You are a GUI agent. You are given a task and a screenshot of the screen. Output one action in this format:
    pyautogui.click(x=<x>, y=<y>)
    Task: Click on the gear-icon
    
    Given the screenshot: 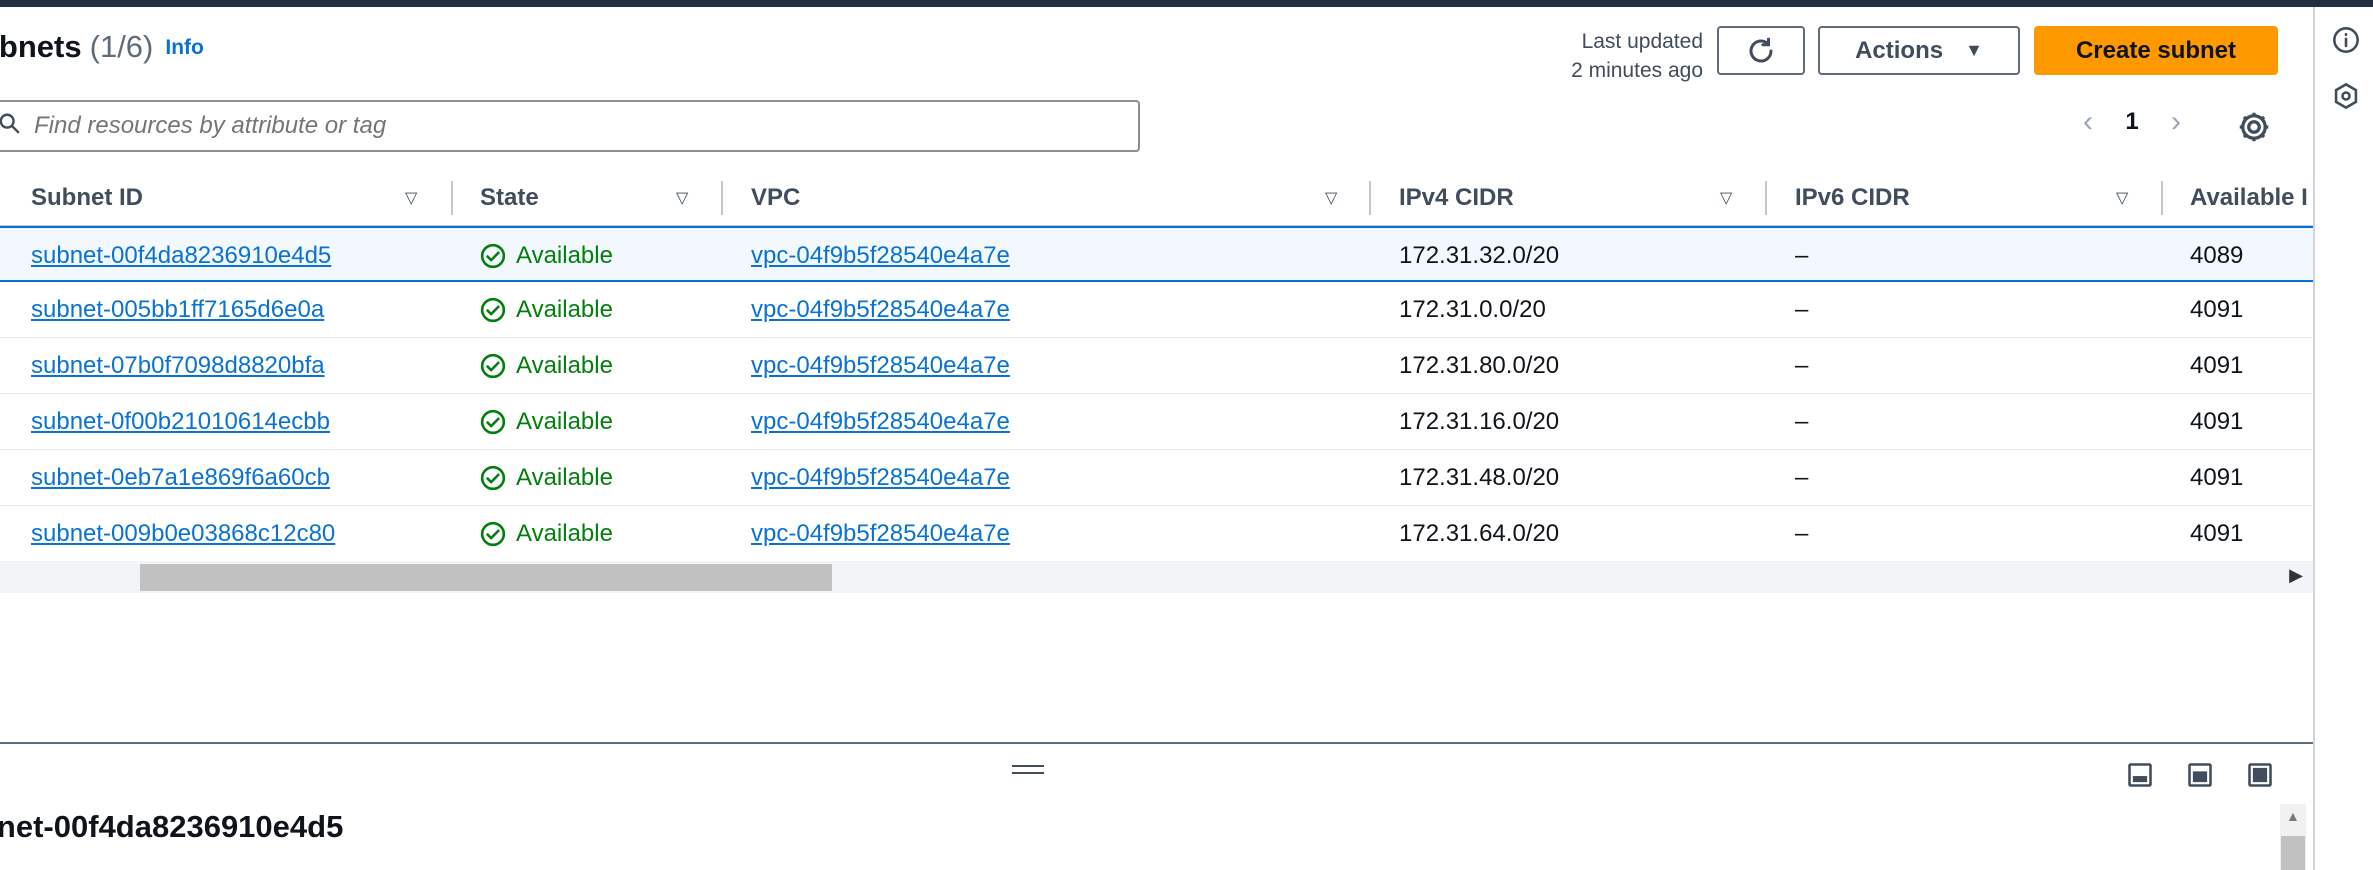 What is the action you would take?
    pyautogui.click(x=2254, y=127)
    